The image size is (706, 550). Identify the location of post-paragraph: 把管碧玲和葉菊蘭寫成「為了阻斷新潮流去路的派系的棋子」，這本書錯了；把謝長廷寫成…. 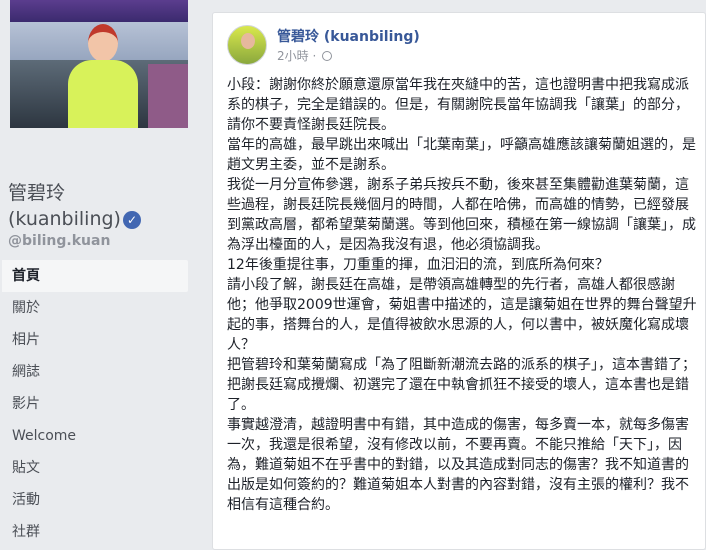
(461, 385).